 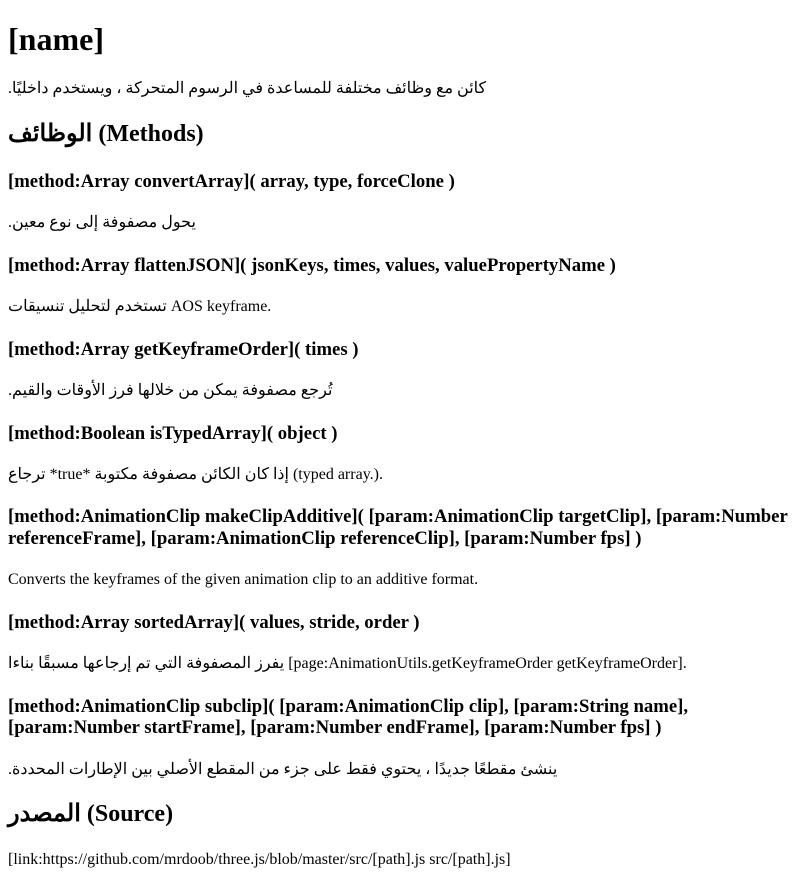 I want to click on source-heading: المصدر (Source), so click(x=91, y=814).